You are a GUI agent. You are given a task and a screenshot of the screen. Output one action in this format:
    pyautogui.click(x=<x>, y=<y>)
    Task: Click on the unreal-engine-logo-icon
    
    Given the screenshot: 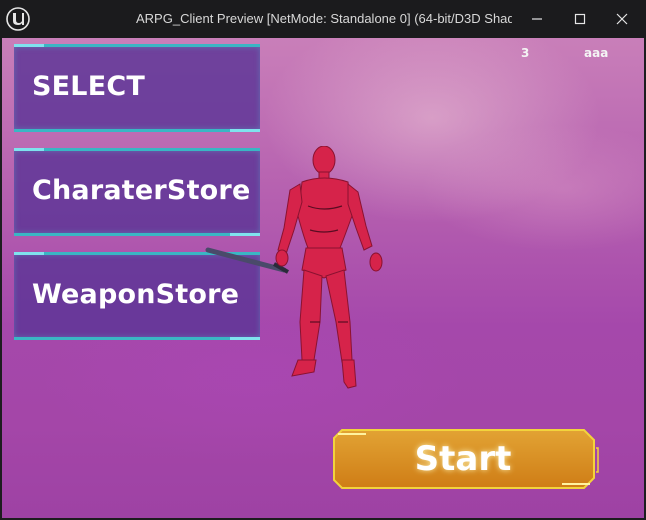 What is the action you would take?
    pyautogui.click(x=18, y=19)
    